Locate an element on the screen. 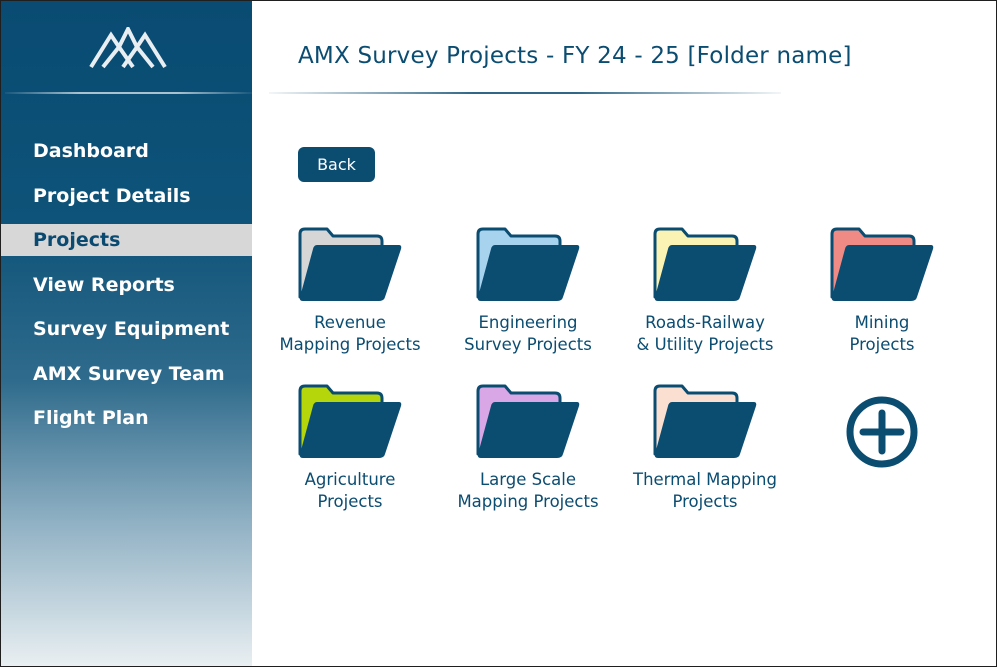  folder-tile: Engineering Survey Projects is located at coordinates (528, 291).